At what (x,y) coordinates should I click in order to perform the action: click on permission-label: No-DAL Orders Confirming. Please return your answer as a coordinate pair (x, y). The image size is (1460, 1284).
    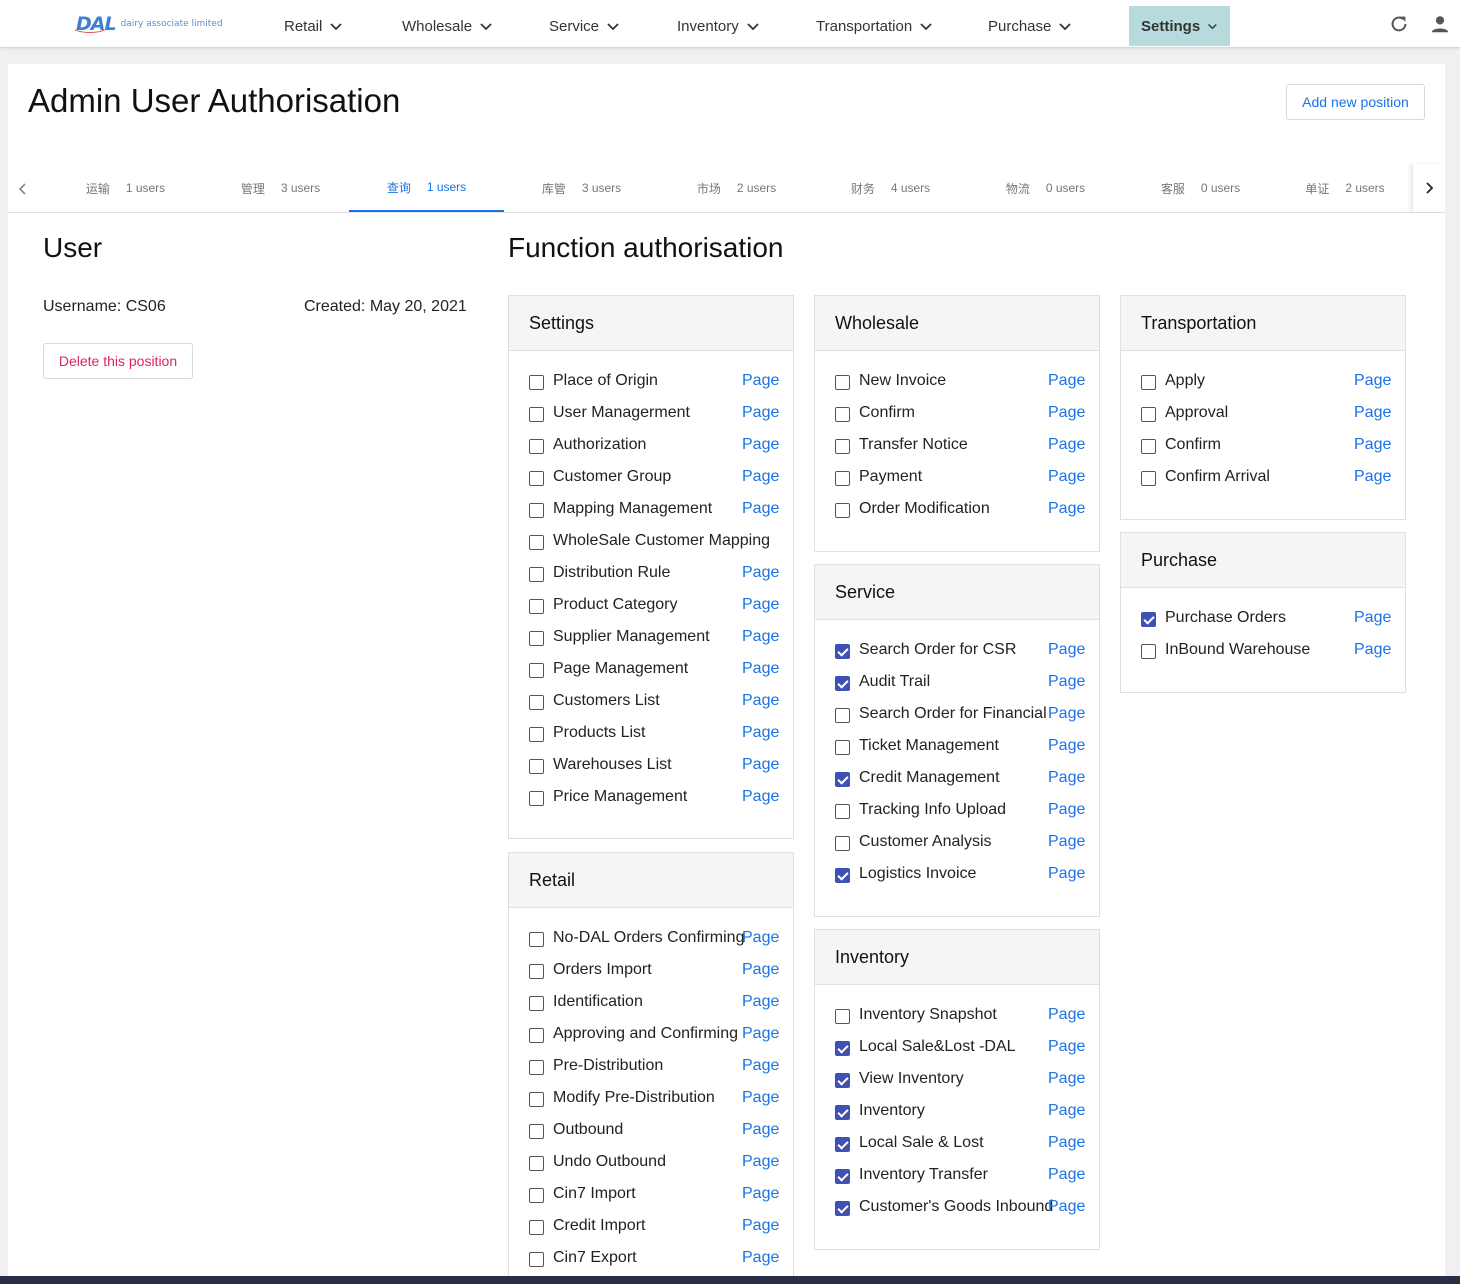
    Looking at the image, I should click on (648, 938).